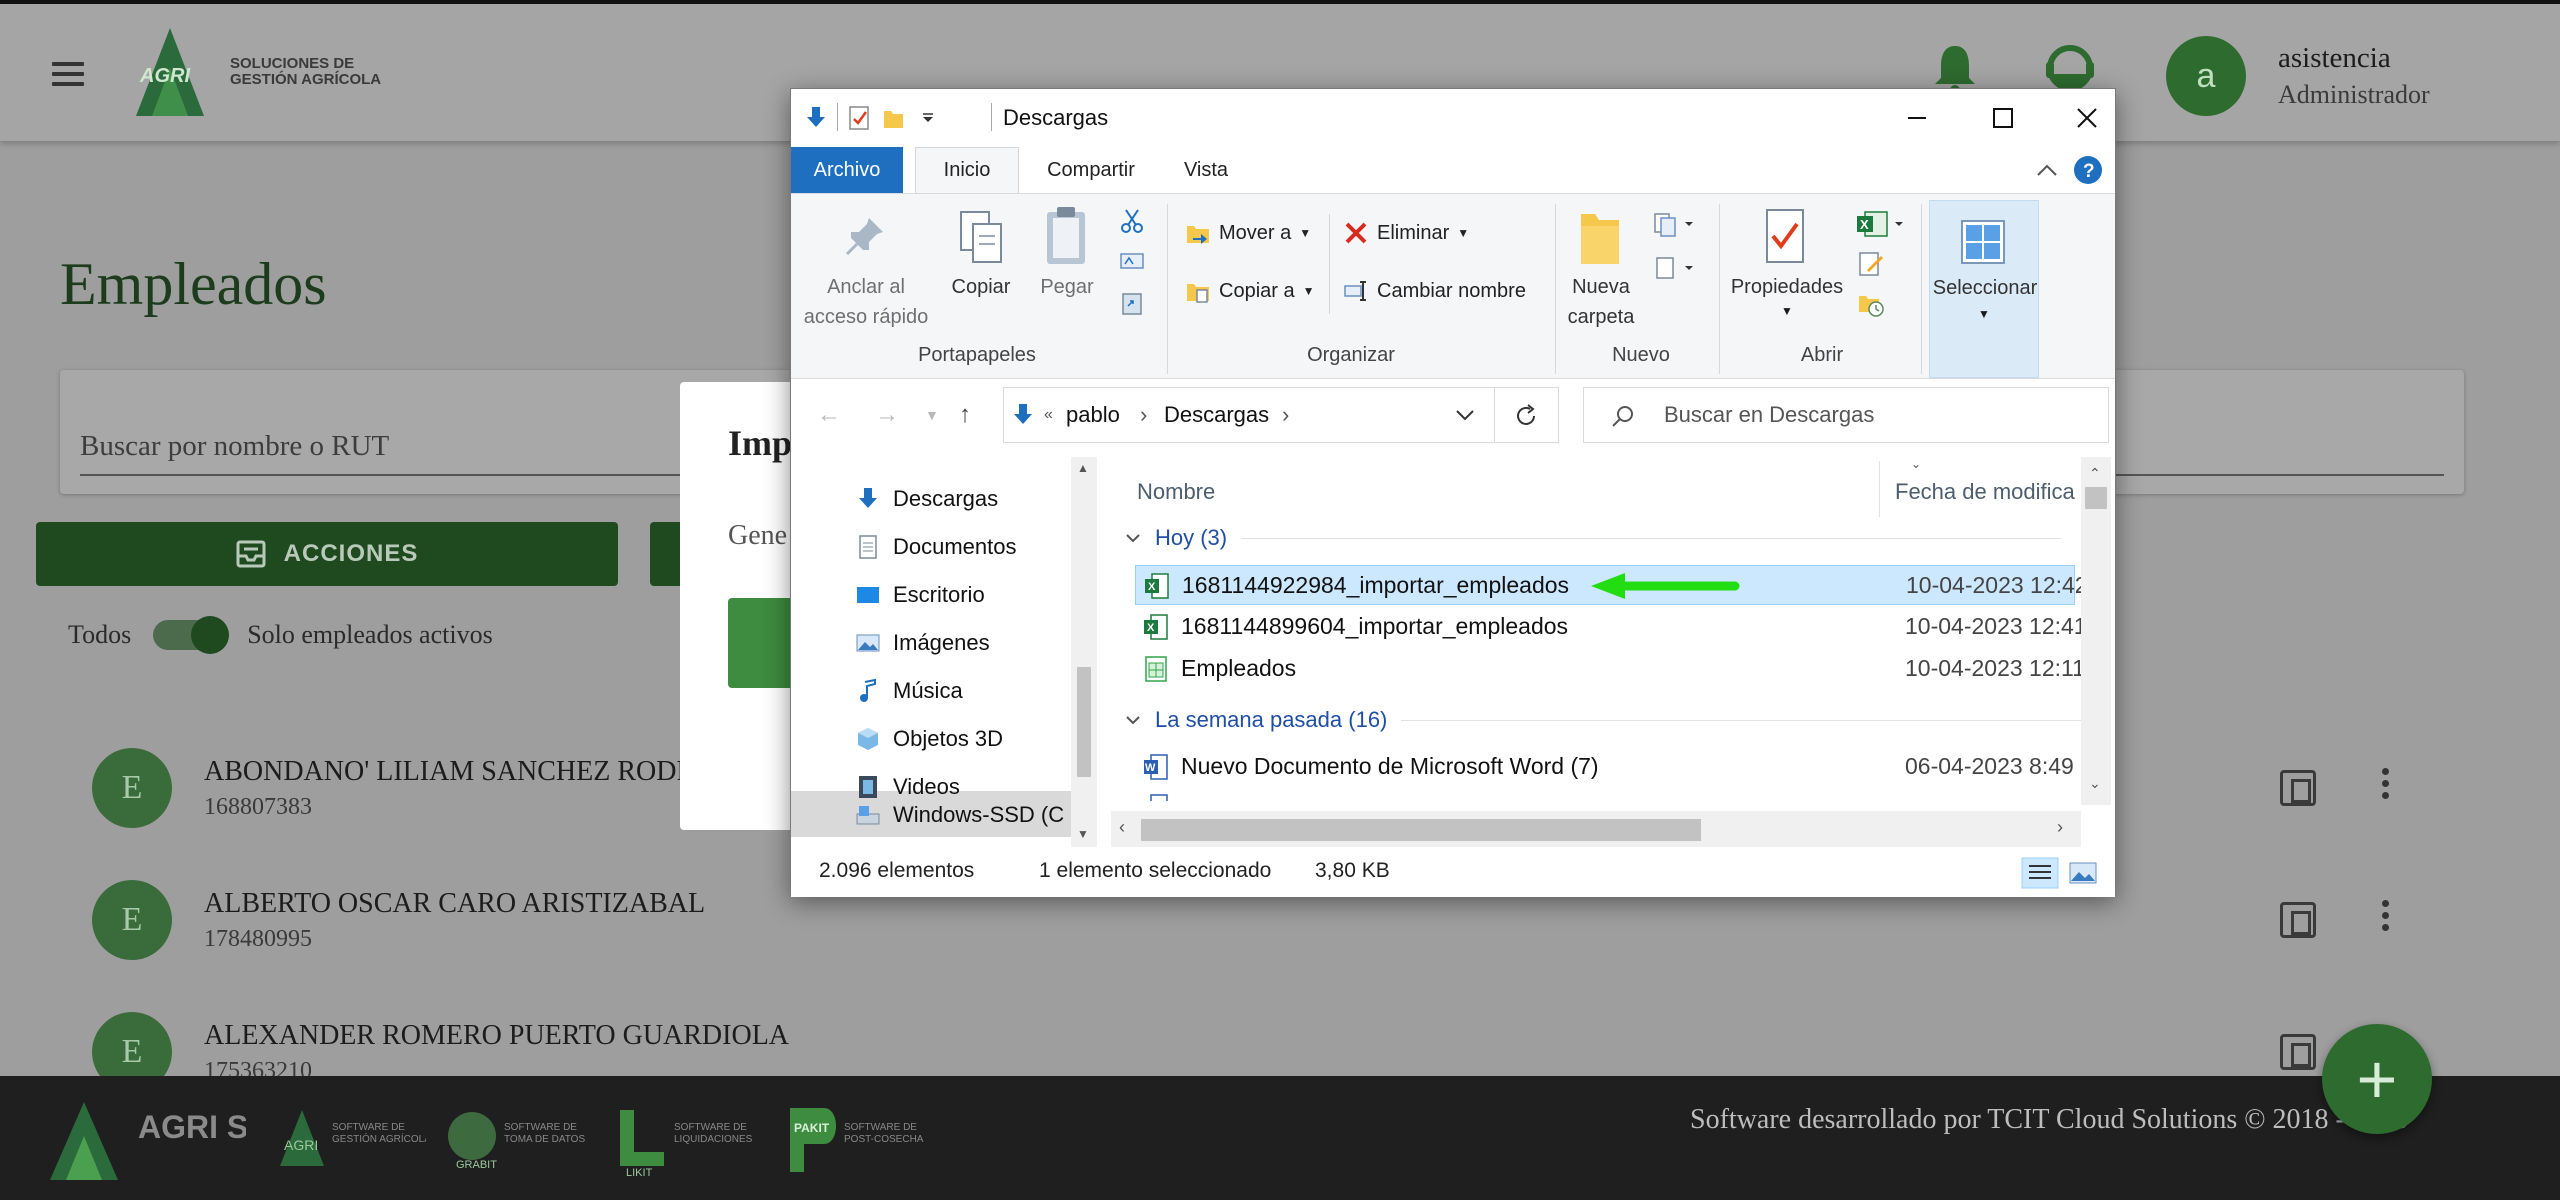 This screenshot has height=1200, width=2560. Describe the element at coordinates (2040, 873) in the screenshot. I see `details-view-icon` at that location.